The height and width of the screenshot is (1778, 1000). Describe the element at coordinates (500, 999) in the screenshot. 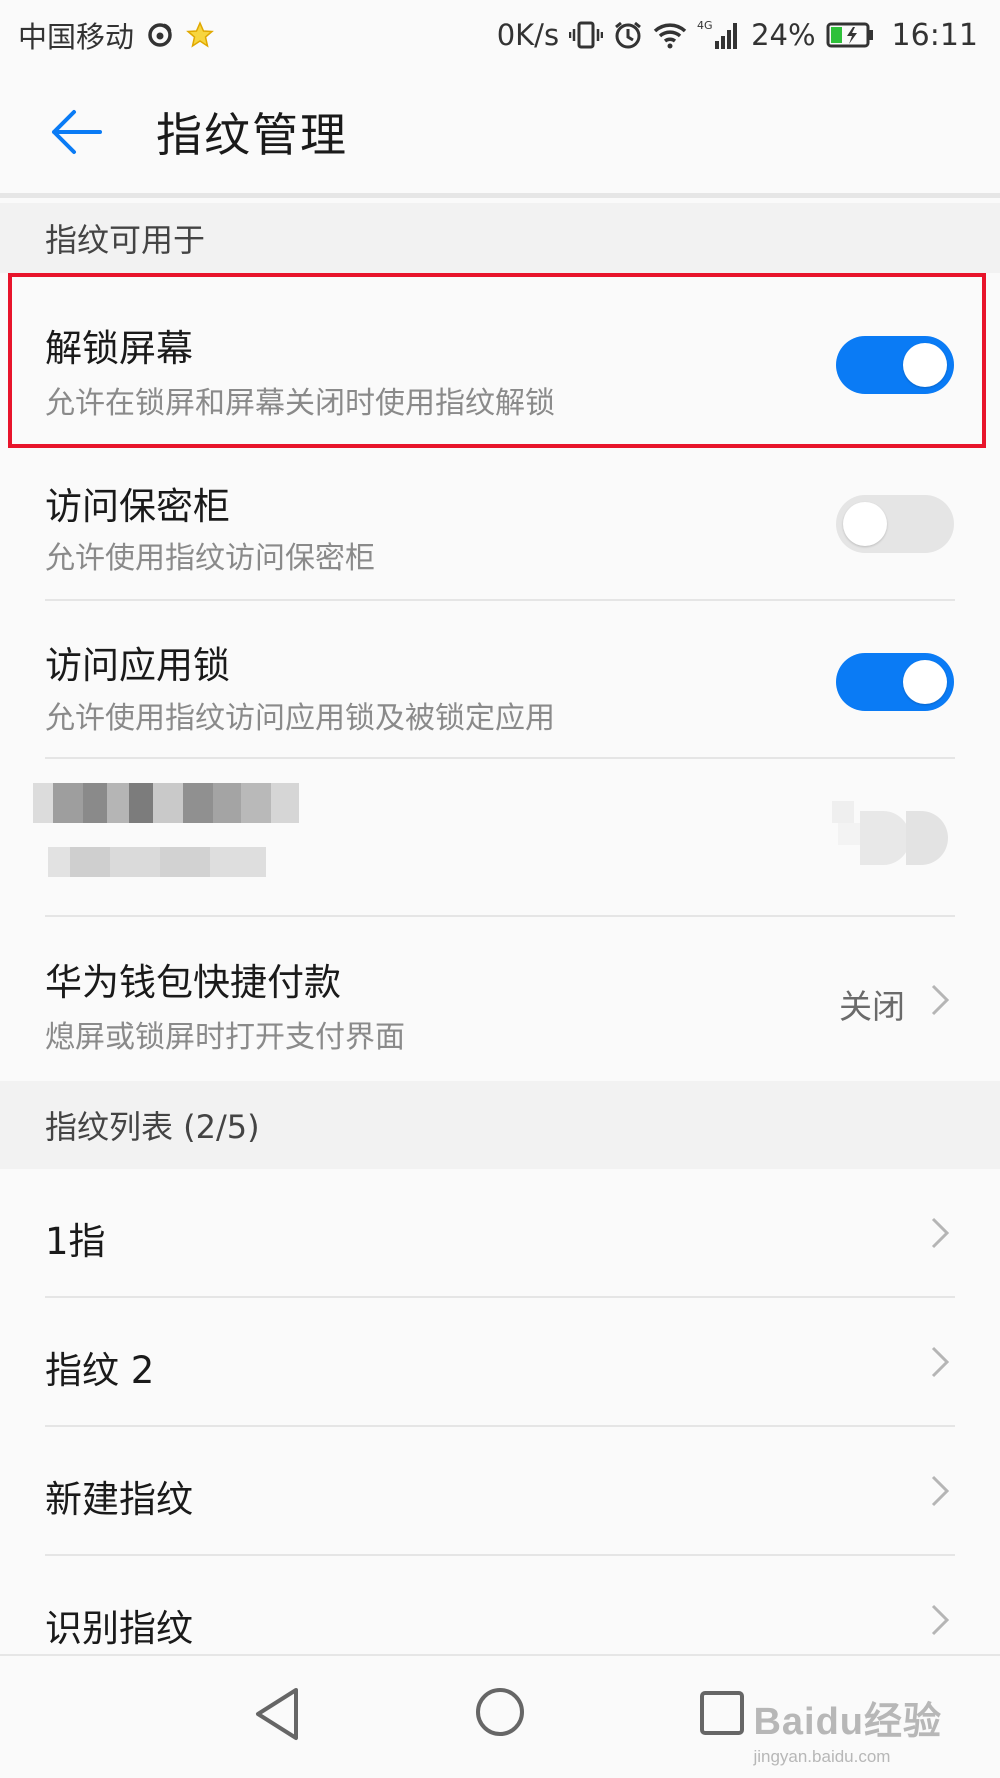

I see `row-huawei-wallet: 华为钱包快捷付款 熄屏或锁屏时打开支付界面 关闭` at that location.